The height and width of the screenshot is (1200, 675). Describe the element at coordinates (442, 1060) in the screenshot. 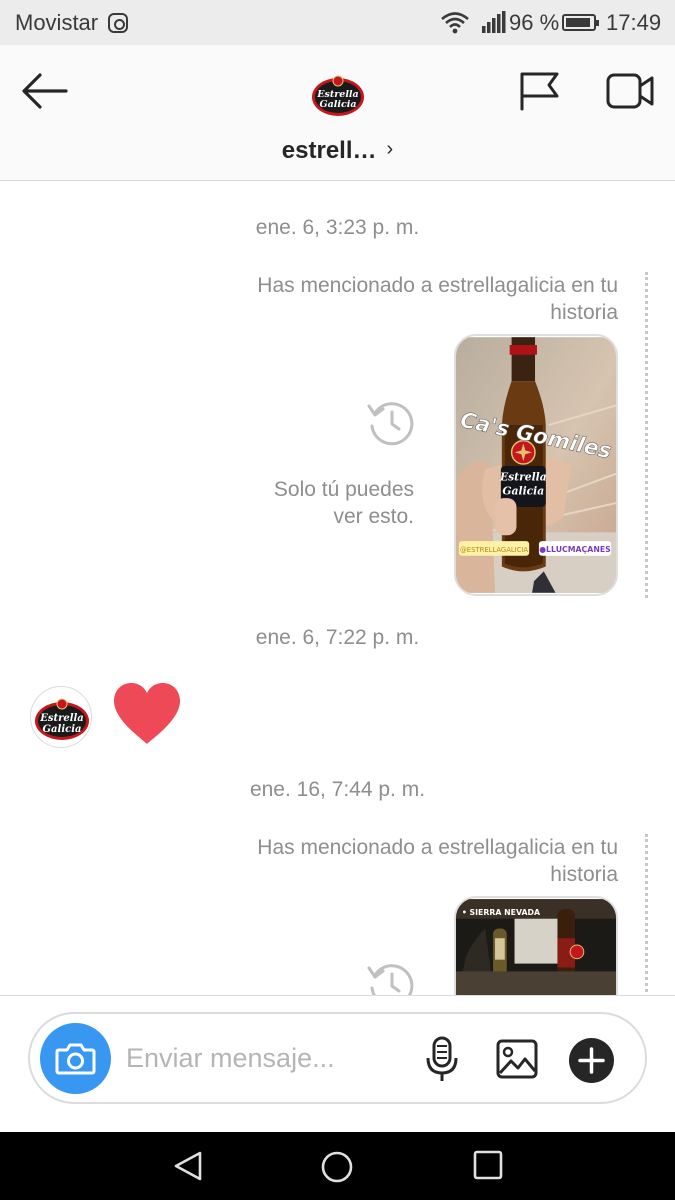

I see `microphone-icon` at that location.